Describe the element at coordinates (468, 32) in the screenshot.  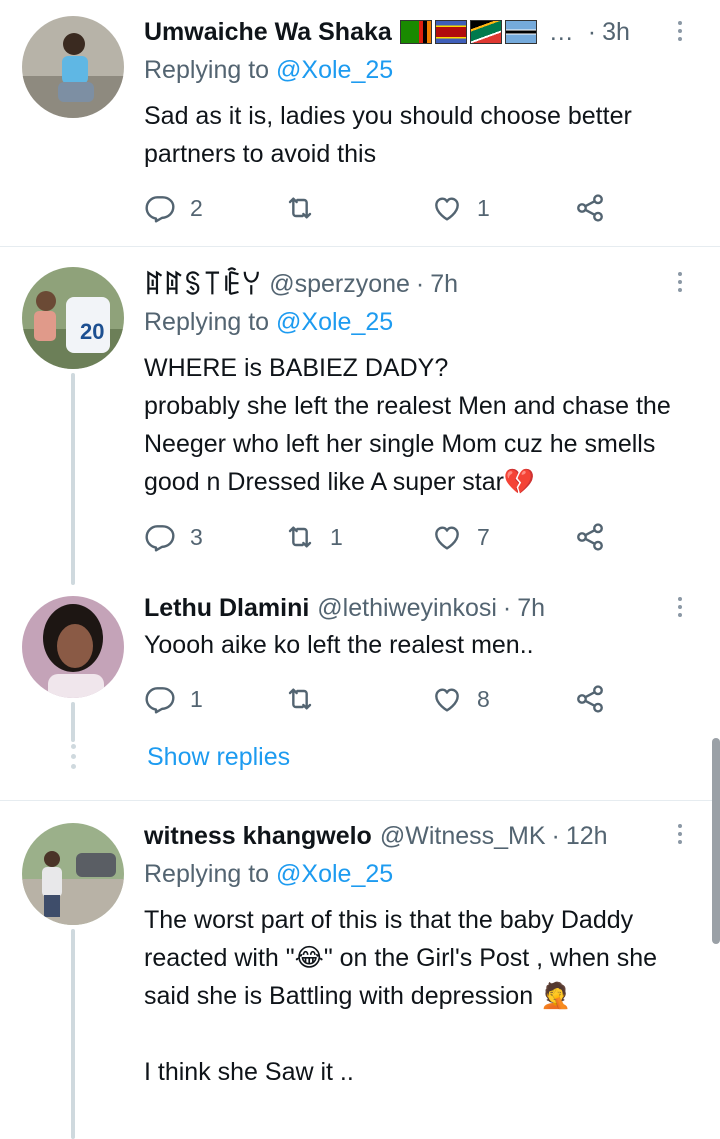
I see `flag-emojis` at that location.